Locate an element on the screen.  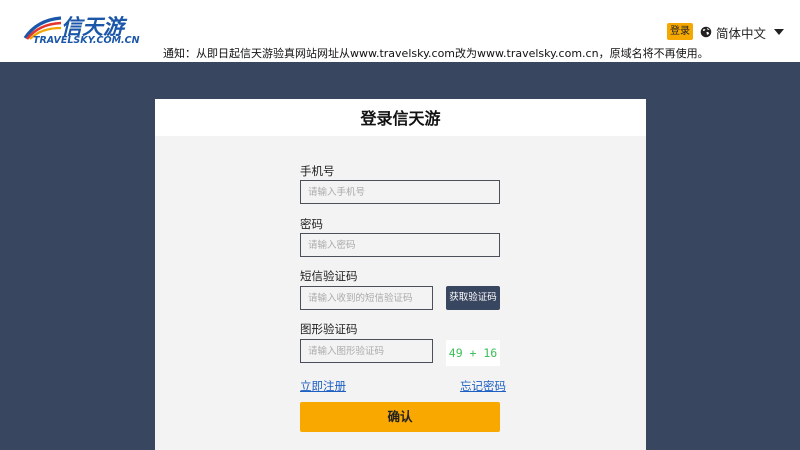
confirm-button: 确认 is located at coordinates (400, 417).